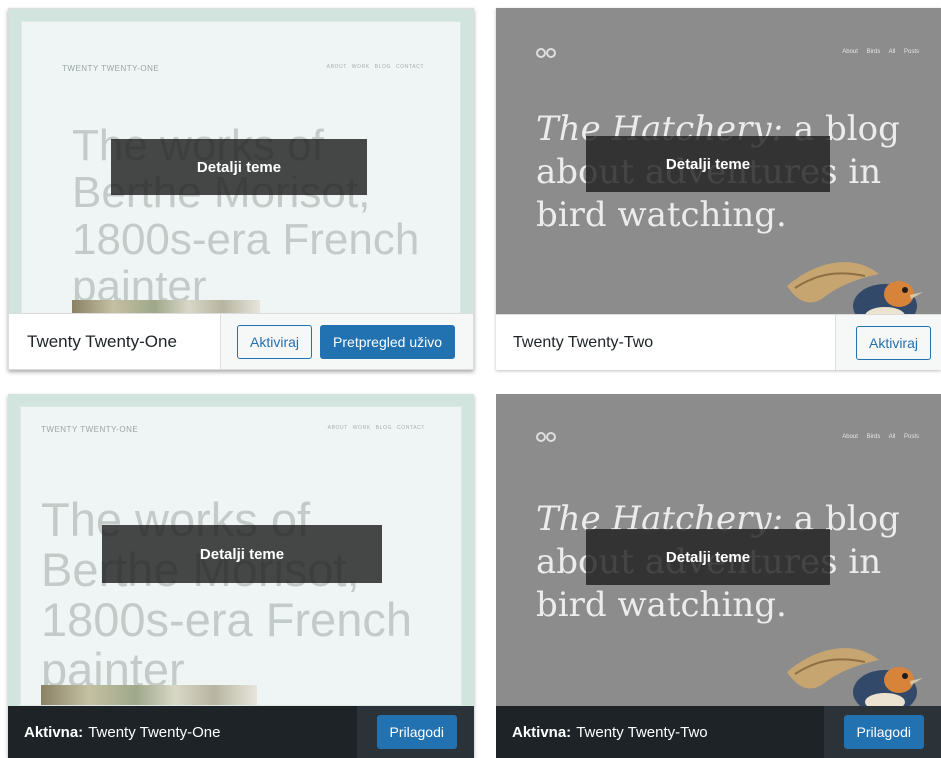 The height and width of the screenshot is (758, 941). I want to click on active-theme-bar: Aktivna: Twenty Twenty-One Prilagodi, so click(241, 732).